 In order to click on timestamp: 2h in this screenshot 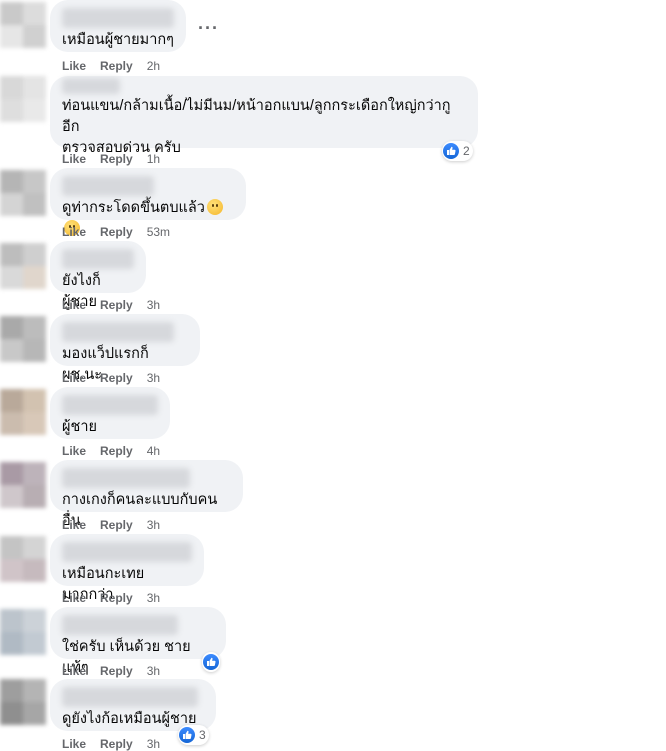, I will do `click(153, 66)`.